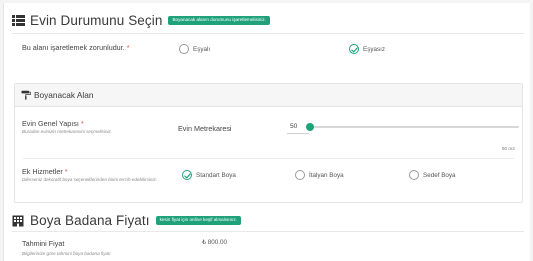  What do you see at coordinates (53, 123) in the screenshot?
I see `structure-label: Evin Genel Yapısı *` at bounding box center [53, 123].